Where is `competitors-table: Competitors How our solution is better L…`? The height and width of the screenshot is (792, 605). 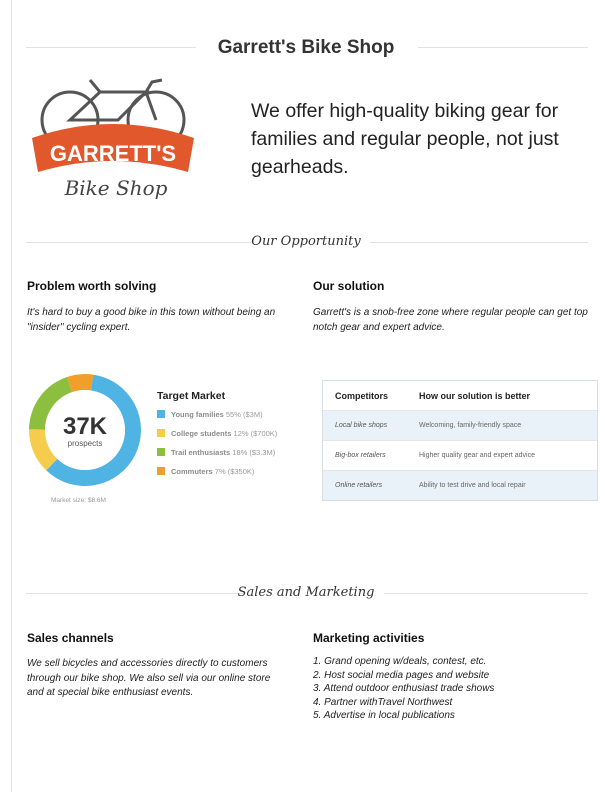
competitors-table: Competitors How our solution is better L… is located at coordinates (460, 440).